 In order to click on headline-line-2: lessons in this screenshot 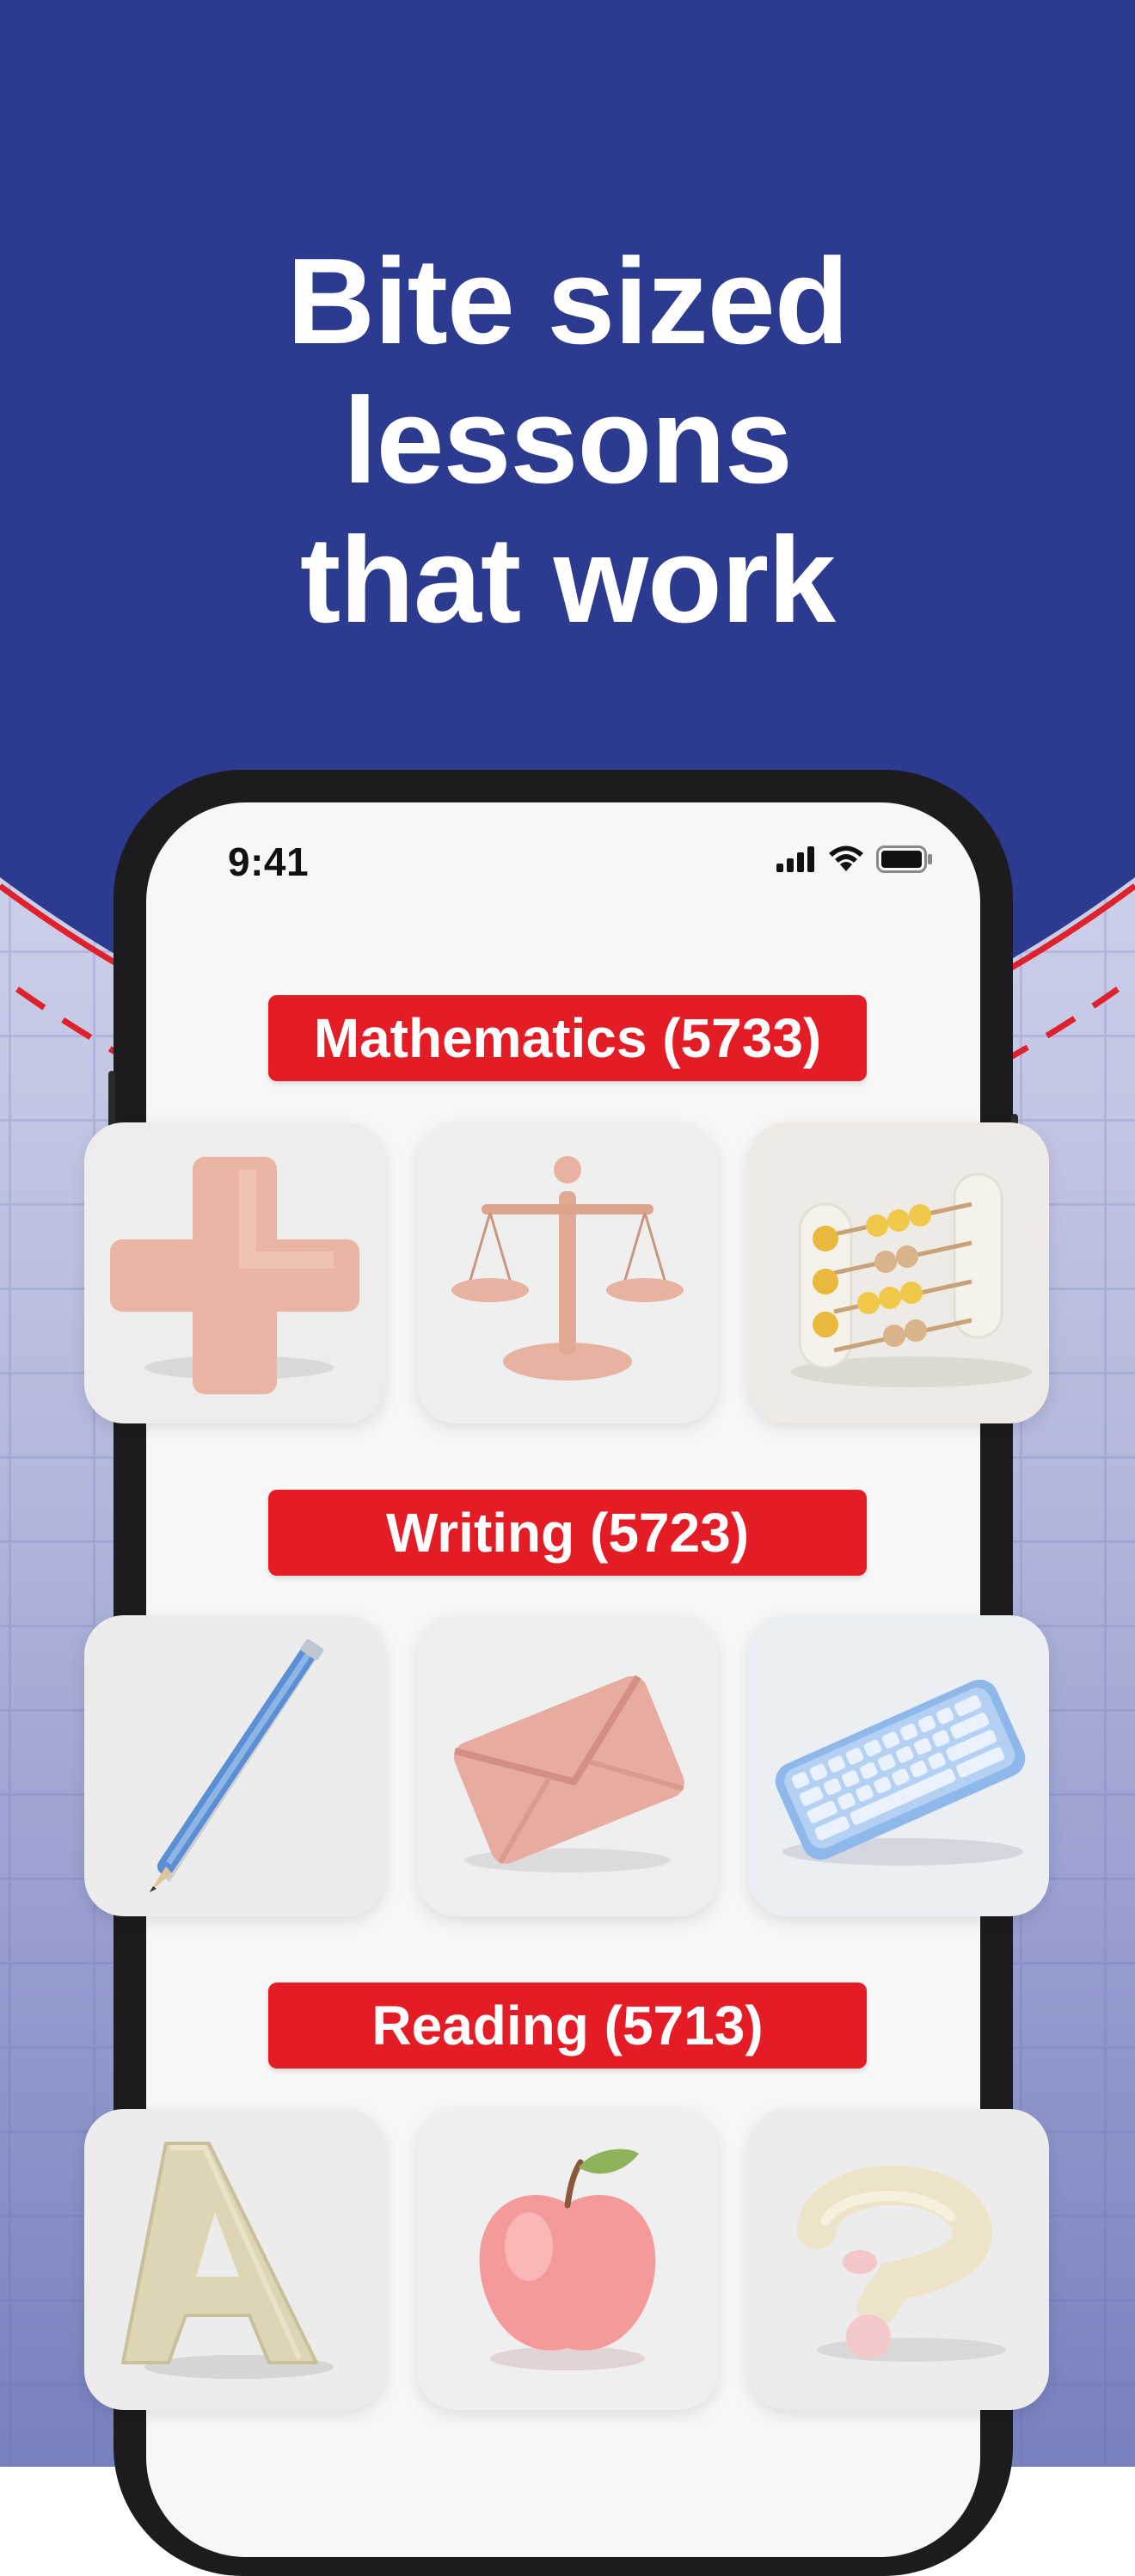, I will do `click(568, 440)`.